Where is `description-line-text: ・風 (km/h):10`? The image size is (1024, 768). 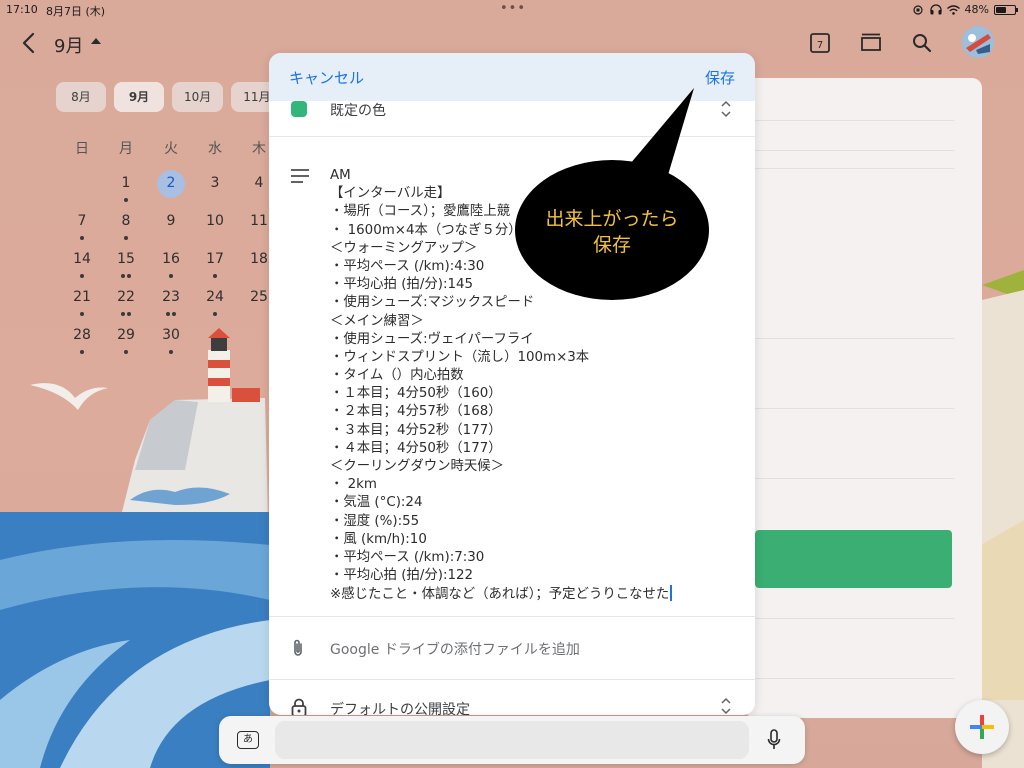
description-line-text: ・風 (km/h):10 is located at coordinates (378, 539).